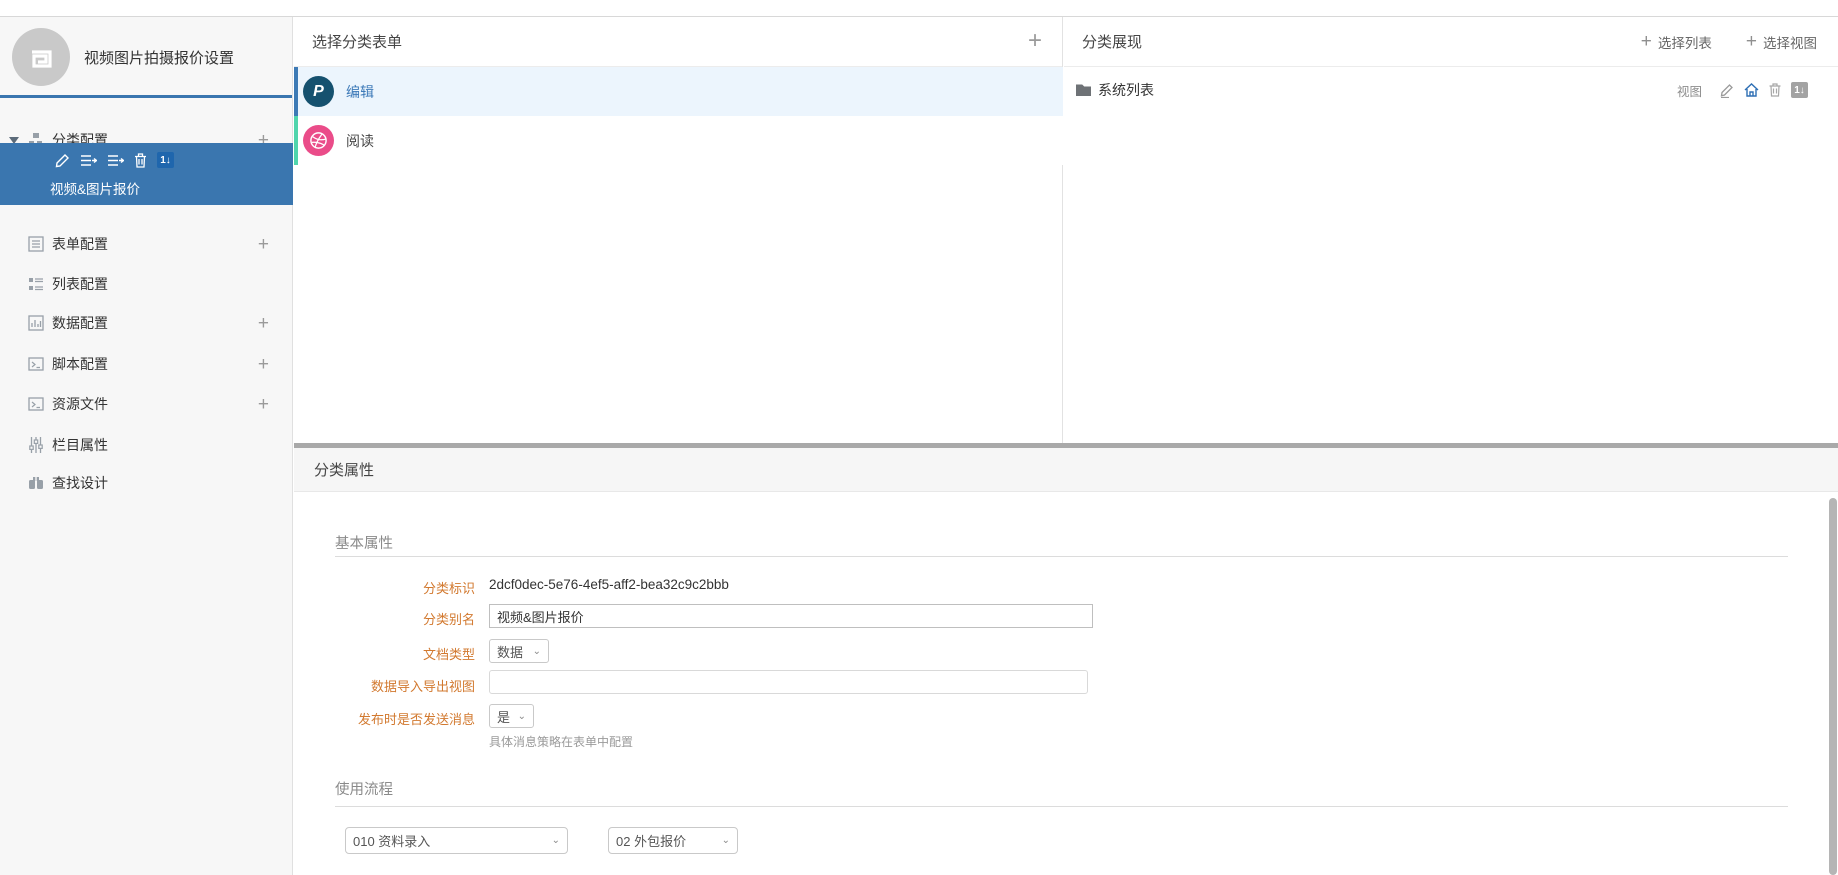 This screenshot has height=875, width=1838. I want to click on app-logo, so click(41, 57).